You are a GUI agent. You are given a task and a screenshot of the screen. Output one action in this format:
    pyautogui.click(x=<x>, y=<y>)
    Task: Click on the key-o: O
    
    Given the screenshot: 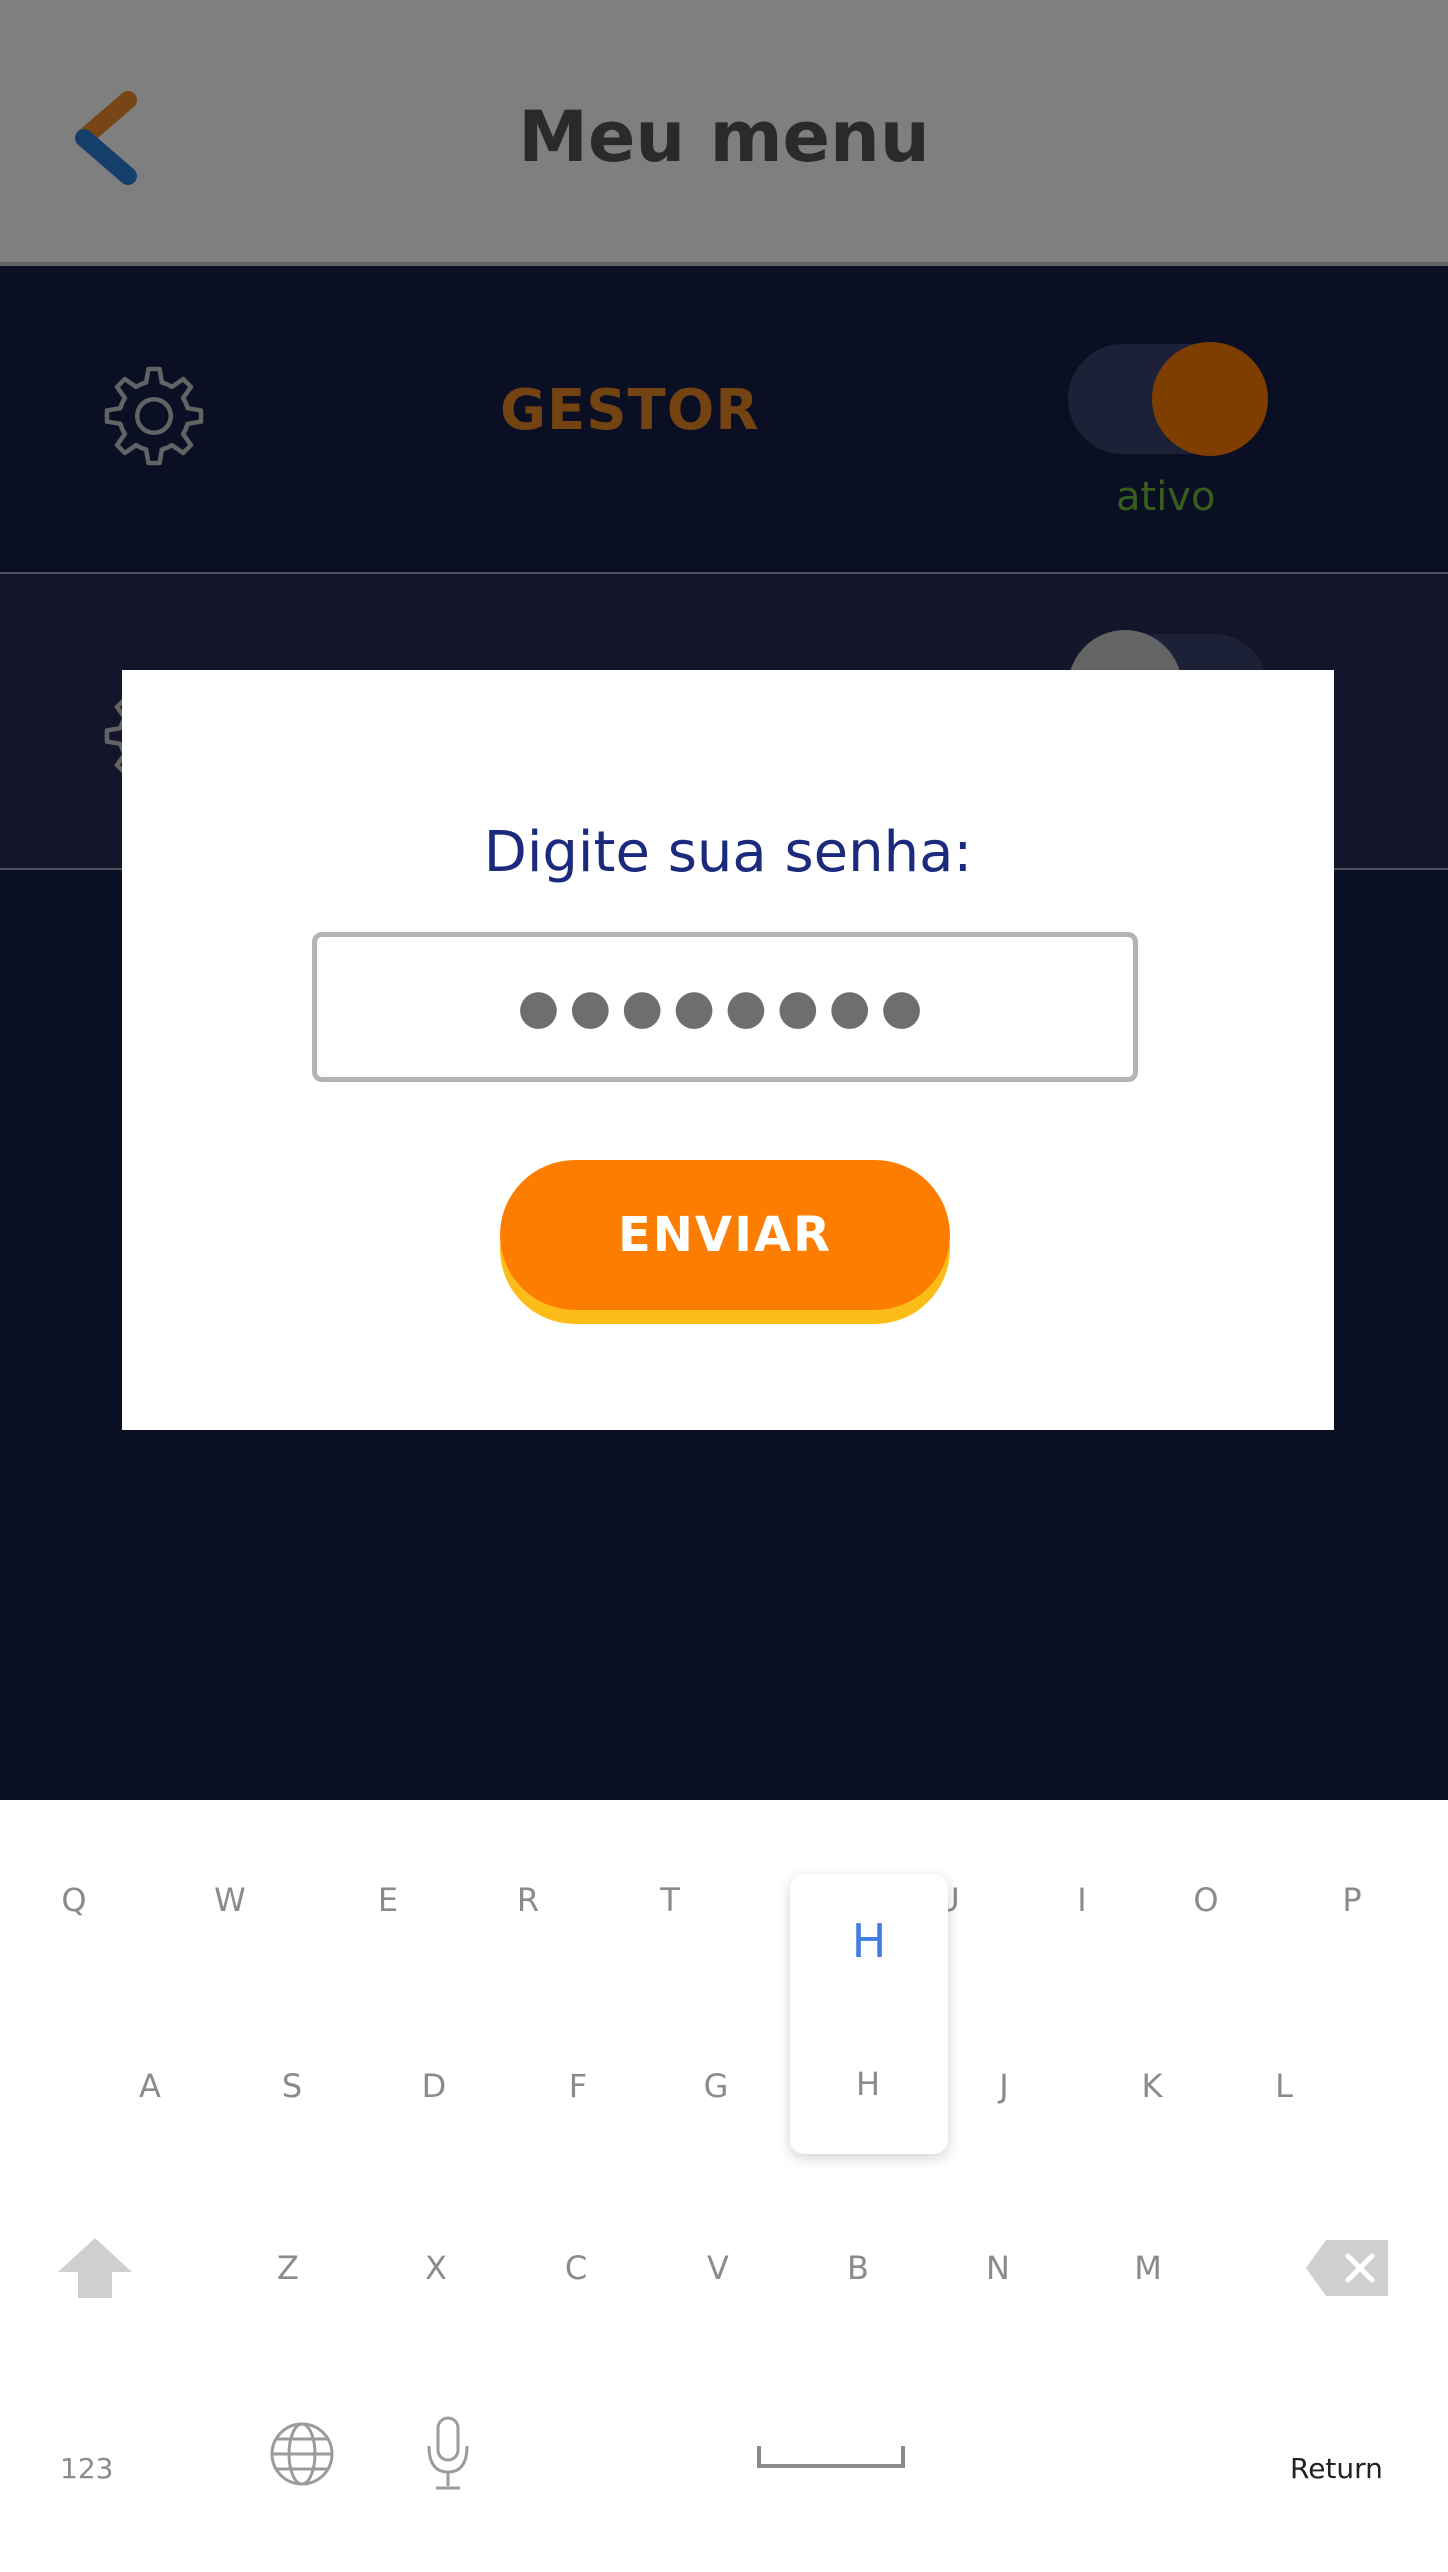 What is the action you would take?
    pyautogui.click(x=1206, y=1900)
    